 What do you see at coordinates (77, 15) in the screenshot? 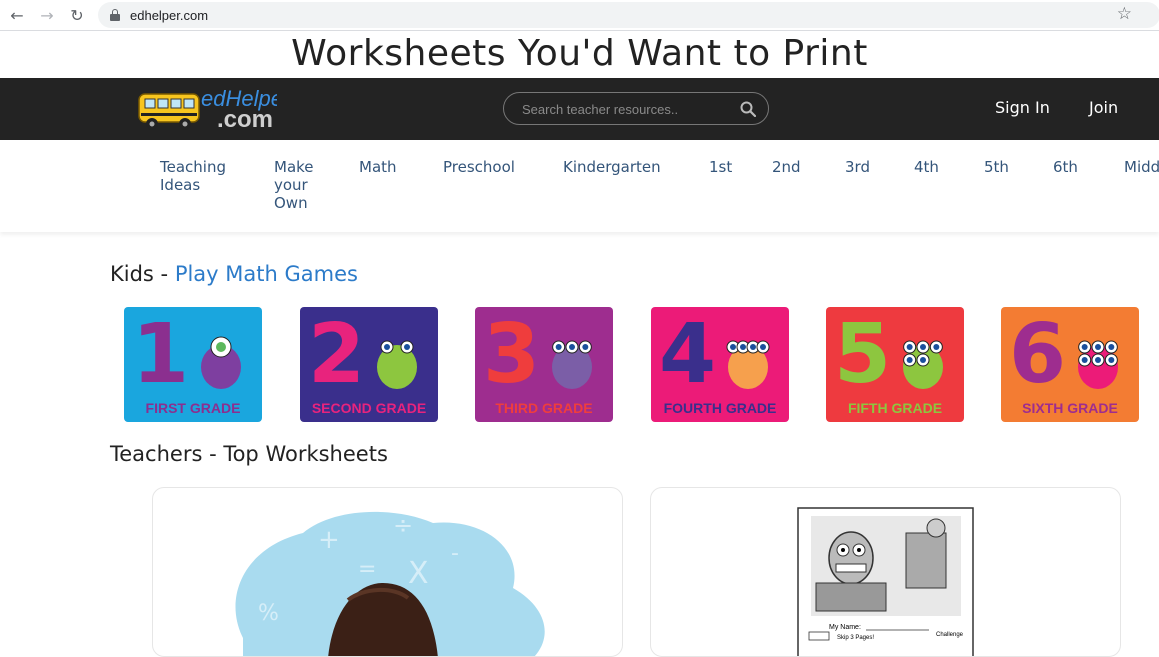
I see `reload-icon: ↻` at bounding box center [77, 15].